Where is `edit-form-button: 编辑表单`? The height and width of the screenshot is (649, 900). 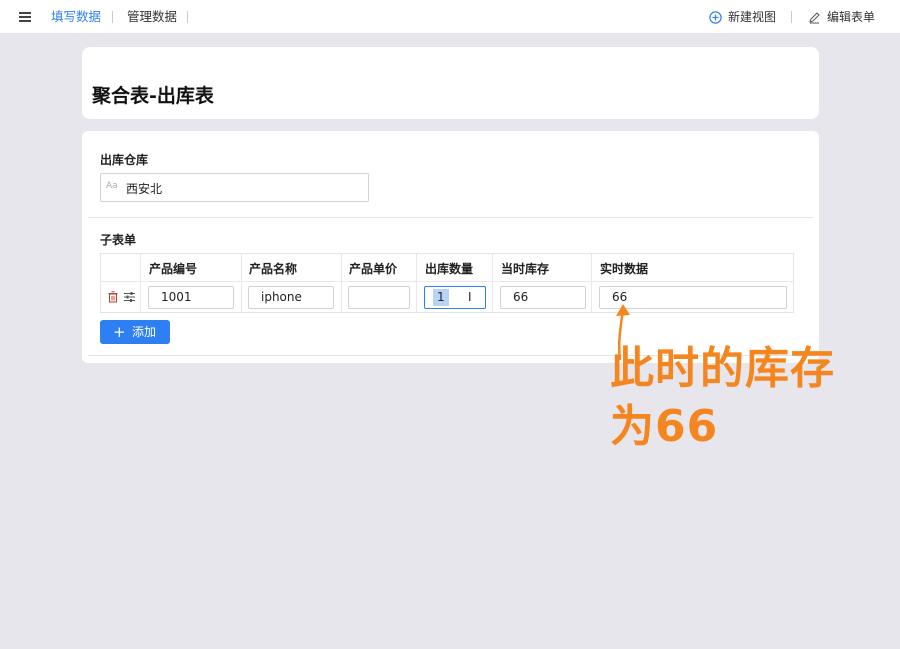 edit-form-button: 编辑表单 is located at coordinates (841, 17).